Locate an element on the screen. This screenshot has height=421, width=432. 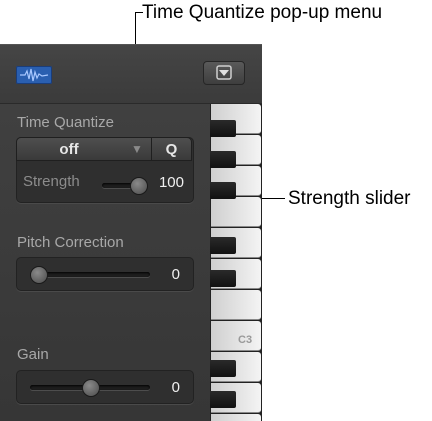
quantize-q-button: Q is located at coordinates (171, 149).